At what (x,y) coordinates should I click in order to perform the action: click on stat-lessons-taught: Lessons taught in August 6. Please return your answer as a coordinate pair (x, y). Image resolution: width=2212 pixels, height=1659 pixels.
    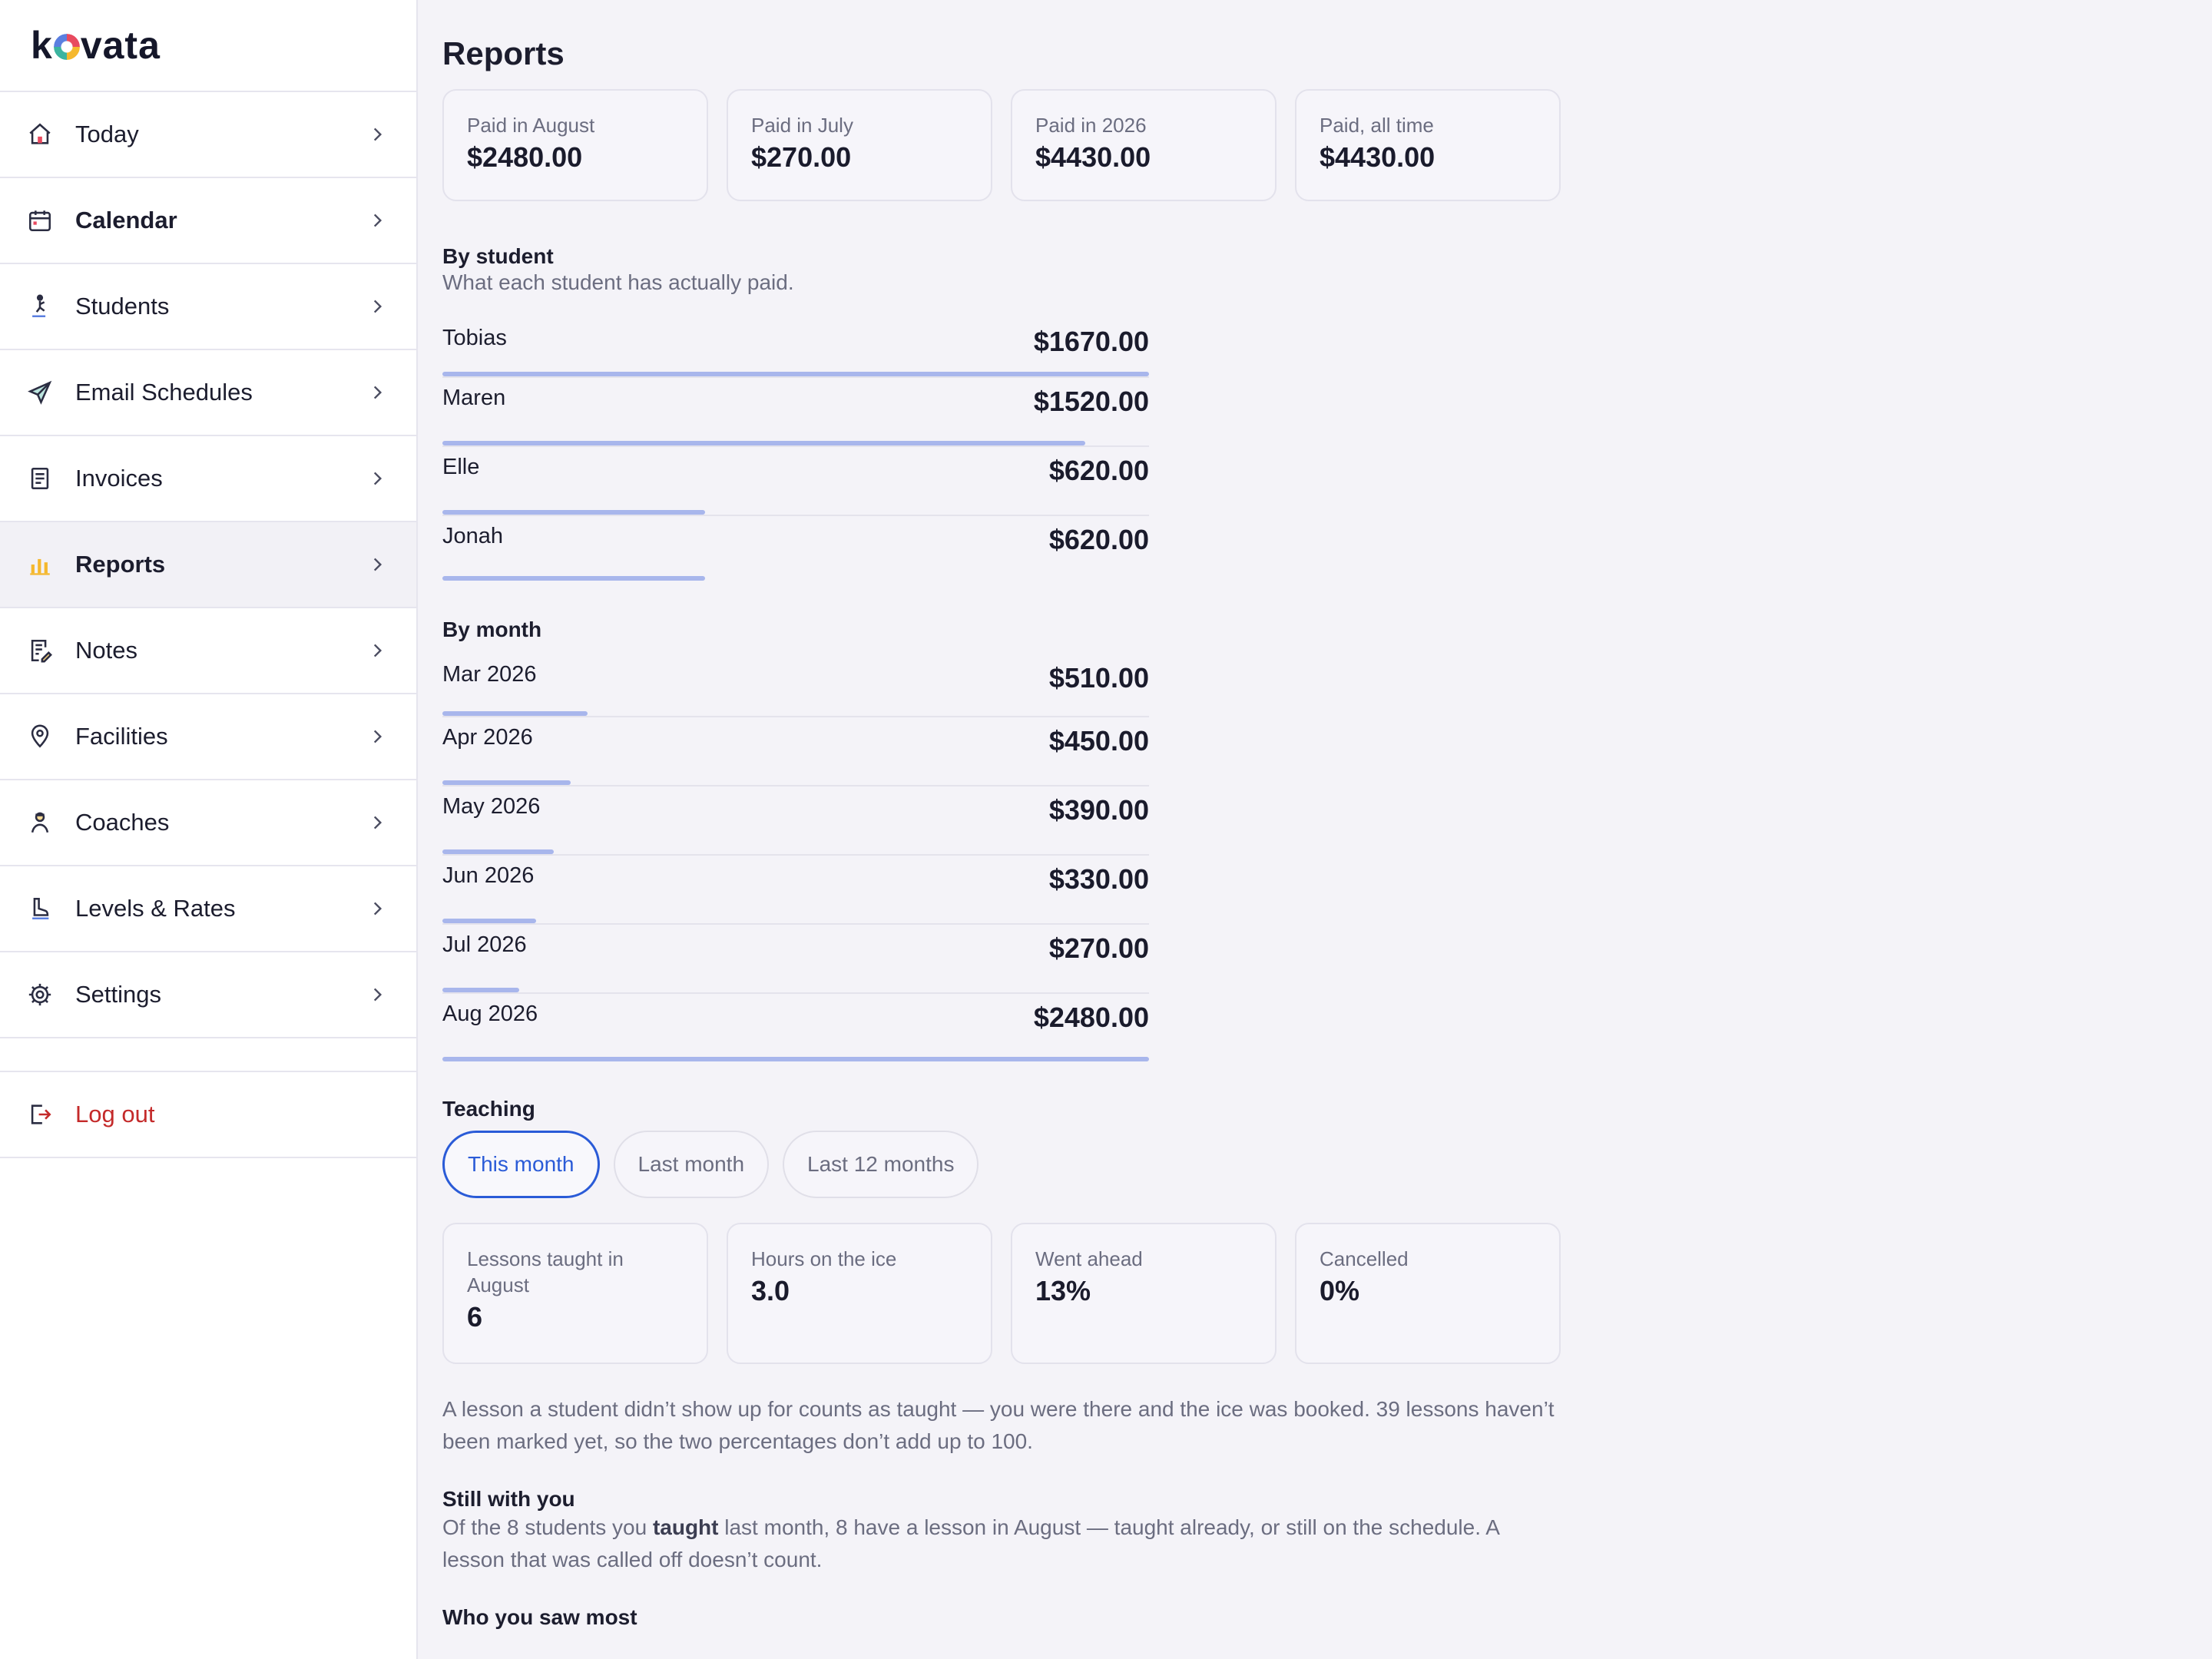
    Looking at the image, I should click on (575, 1293).